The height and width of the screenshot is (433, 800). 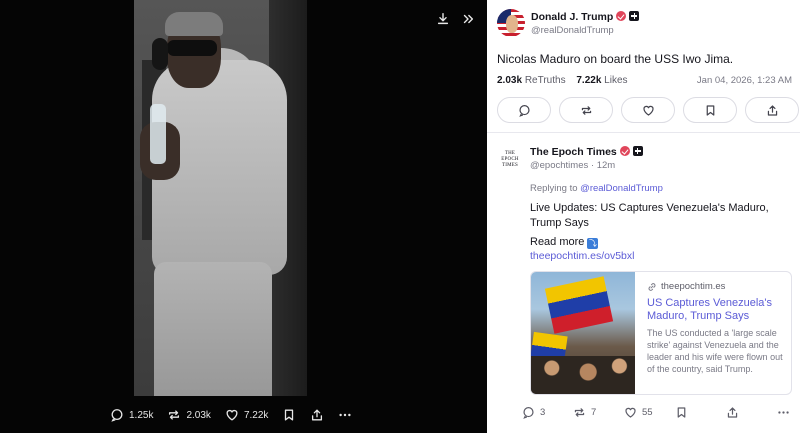 I want to click on retruth-count: 2.03k, so click(x=198, y=415).